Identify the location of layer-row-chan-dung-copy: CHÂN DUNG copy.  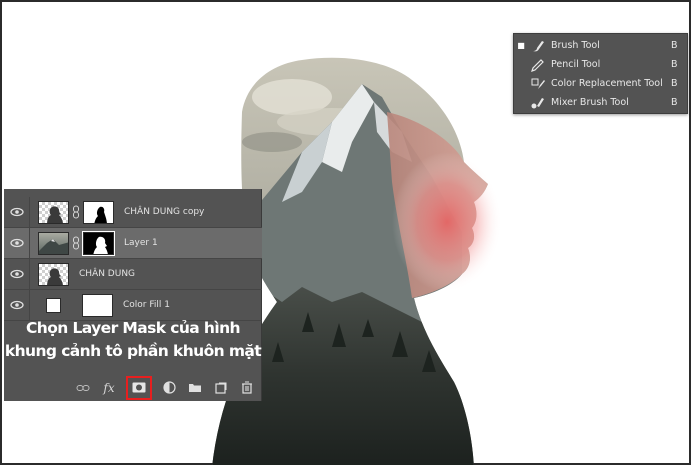
(133, 212).